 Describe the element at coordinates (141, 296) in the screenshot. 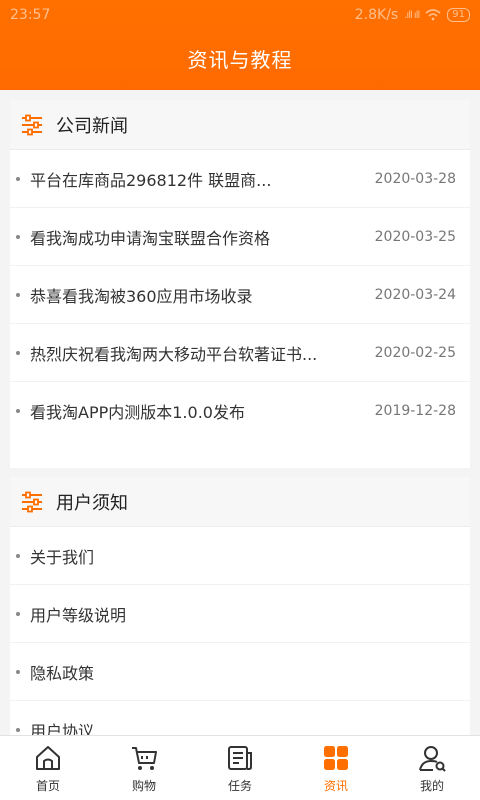

I see `news-item-title: 恭喜看我淘被360应用市场收录` at that location.